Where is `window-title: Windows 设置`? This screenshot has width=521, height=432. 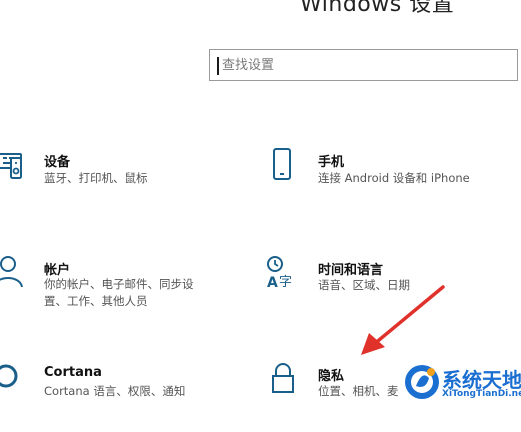 window-title: Windows 设置 is located at coordinates (377, 8).